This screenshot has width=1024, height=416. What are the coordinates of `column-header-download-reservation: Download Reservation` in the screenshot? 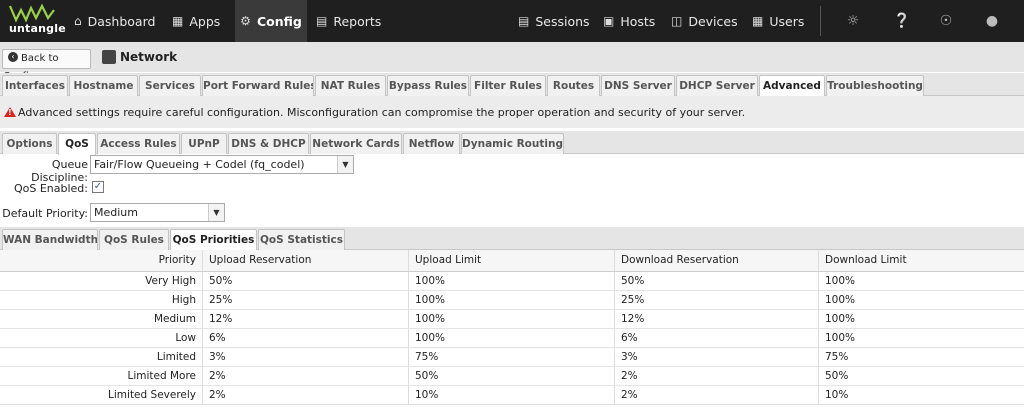 It's located at (717, 260).